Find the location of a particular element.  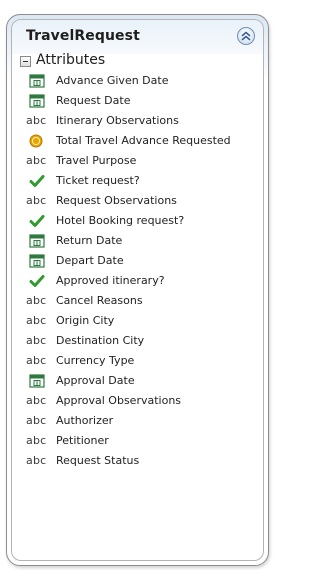

attribute-row: Total Travel Advance Requested is located at coordinates (137, 141).